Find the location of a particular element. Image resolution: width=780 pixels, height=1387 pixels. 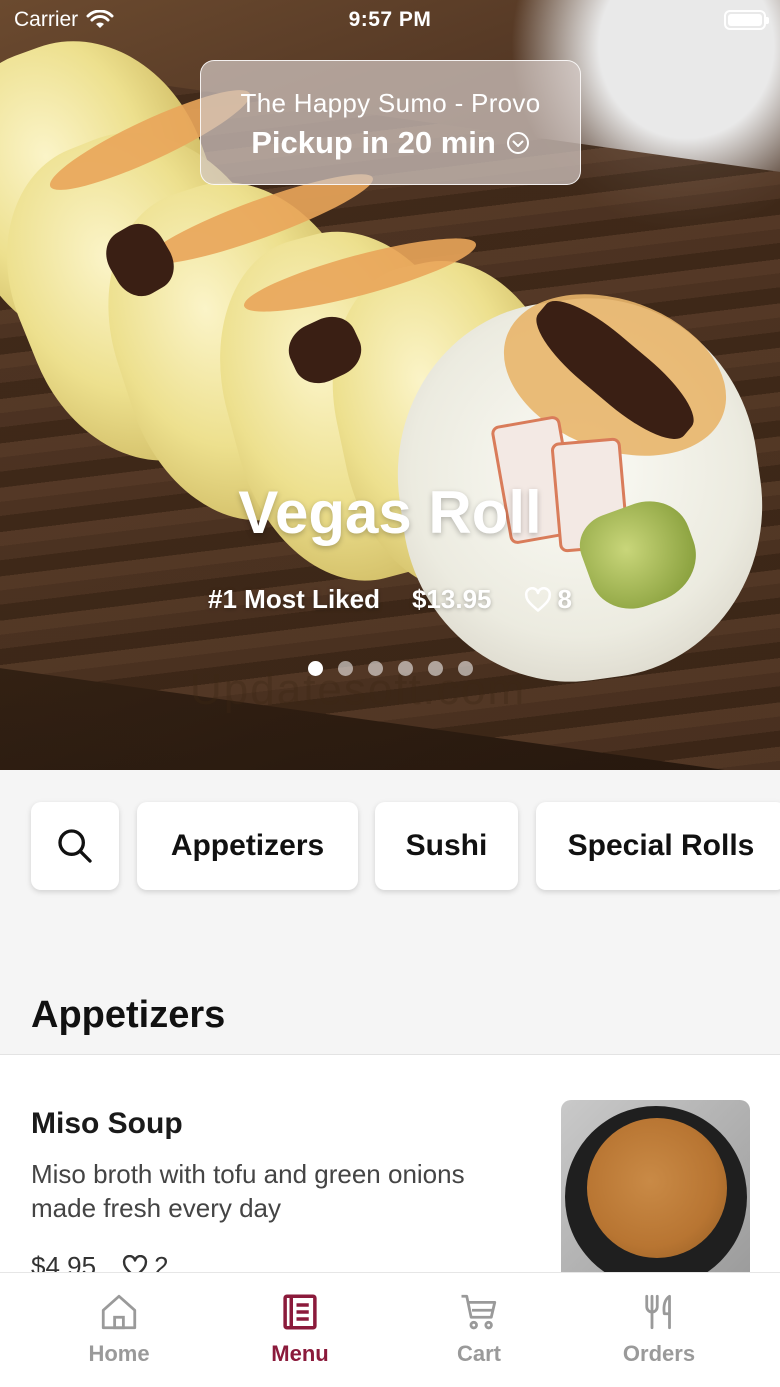

category-chip-appetizers: Appetizers is located at coordinates (247, 846).